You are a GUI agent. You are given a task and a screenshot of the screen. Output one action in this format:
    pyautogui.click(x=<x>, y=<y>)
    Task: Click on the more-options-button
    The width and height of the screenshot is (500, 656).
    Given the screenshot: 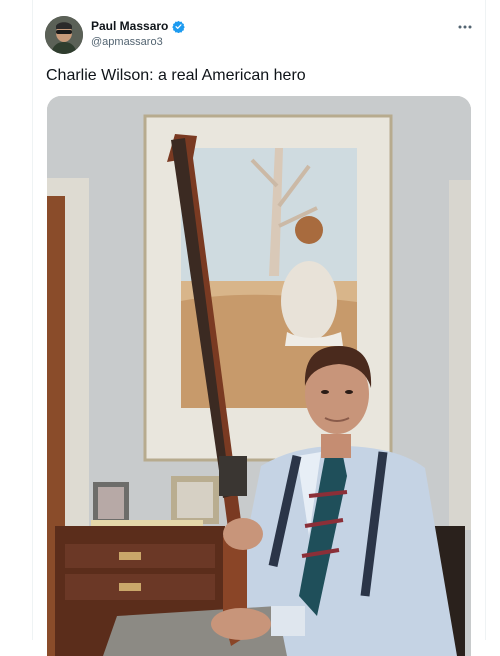 What is the action you would take?
    pyautogui.click(x=465, y=27)
    